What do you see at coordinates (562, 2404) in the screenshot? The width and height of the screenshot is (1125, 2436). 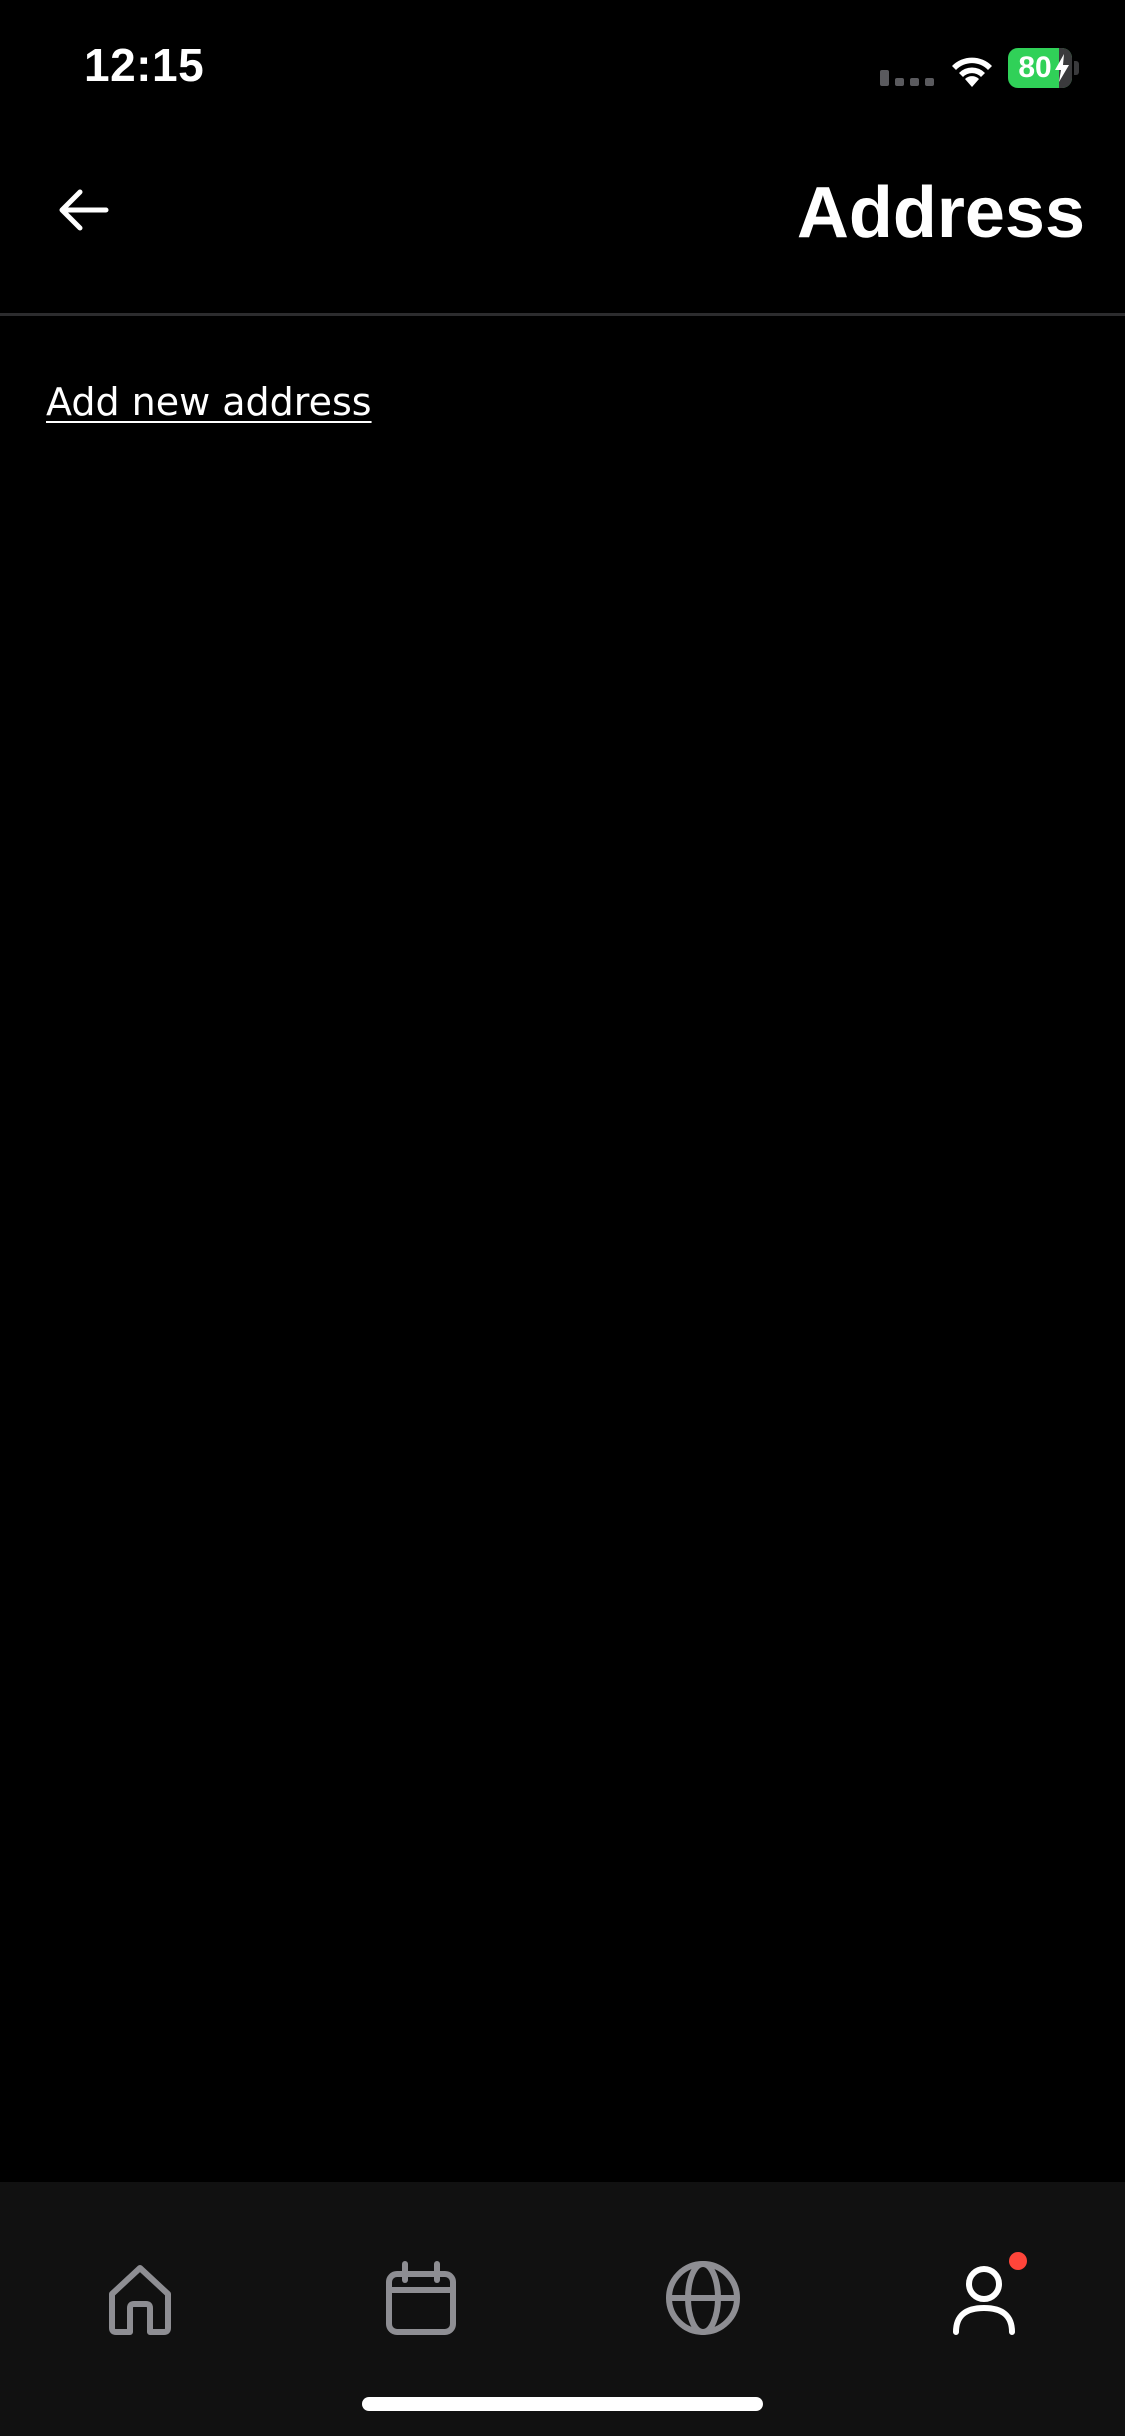 I see `home-indicator` at bounding box center [562, 2404].